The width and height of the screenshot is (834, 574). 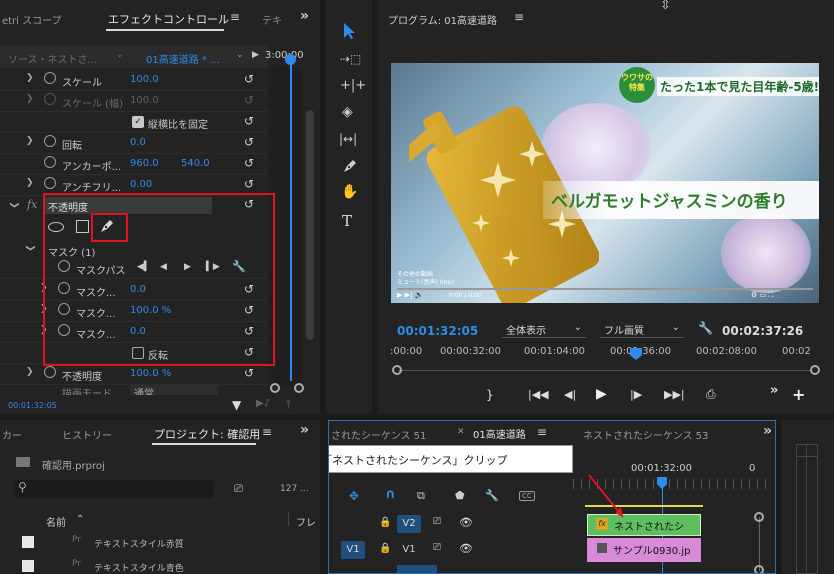 What do you see at coordinates (12, 434) in the screenshot?
I see `tab-markers: カー` at bounding box center [12, 434].